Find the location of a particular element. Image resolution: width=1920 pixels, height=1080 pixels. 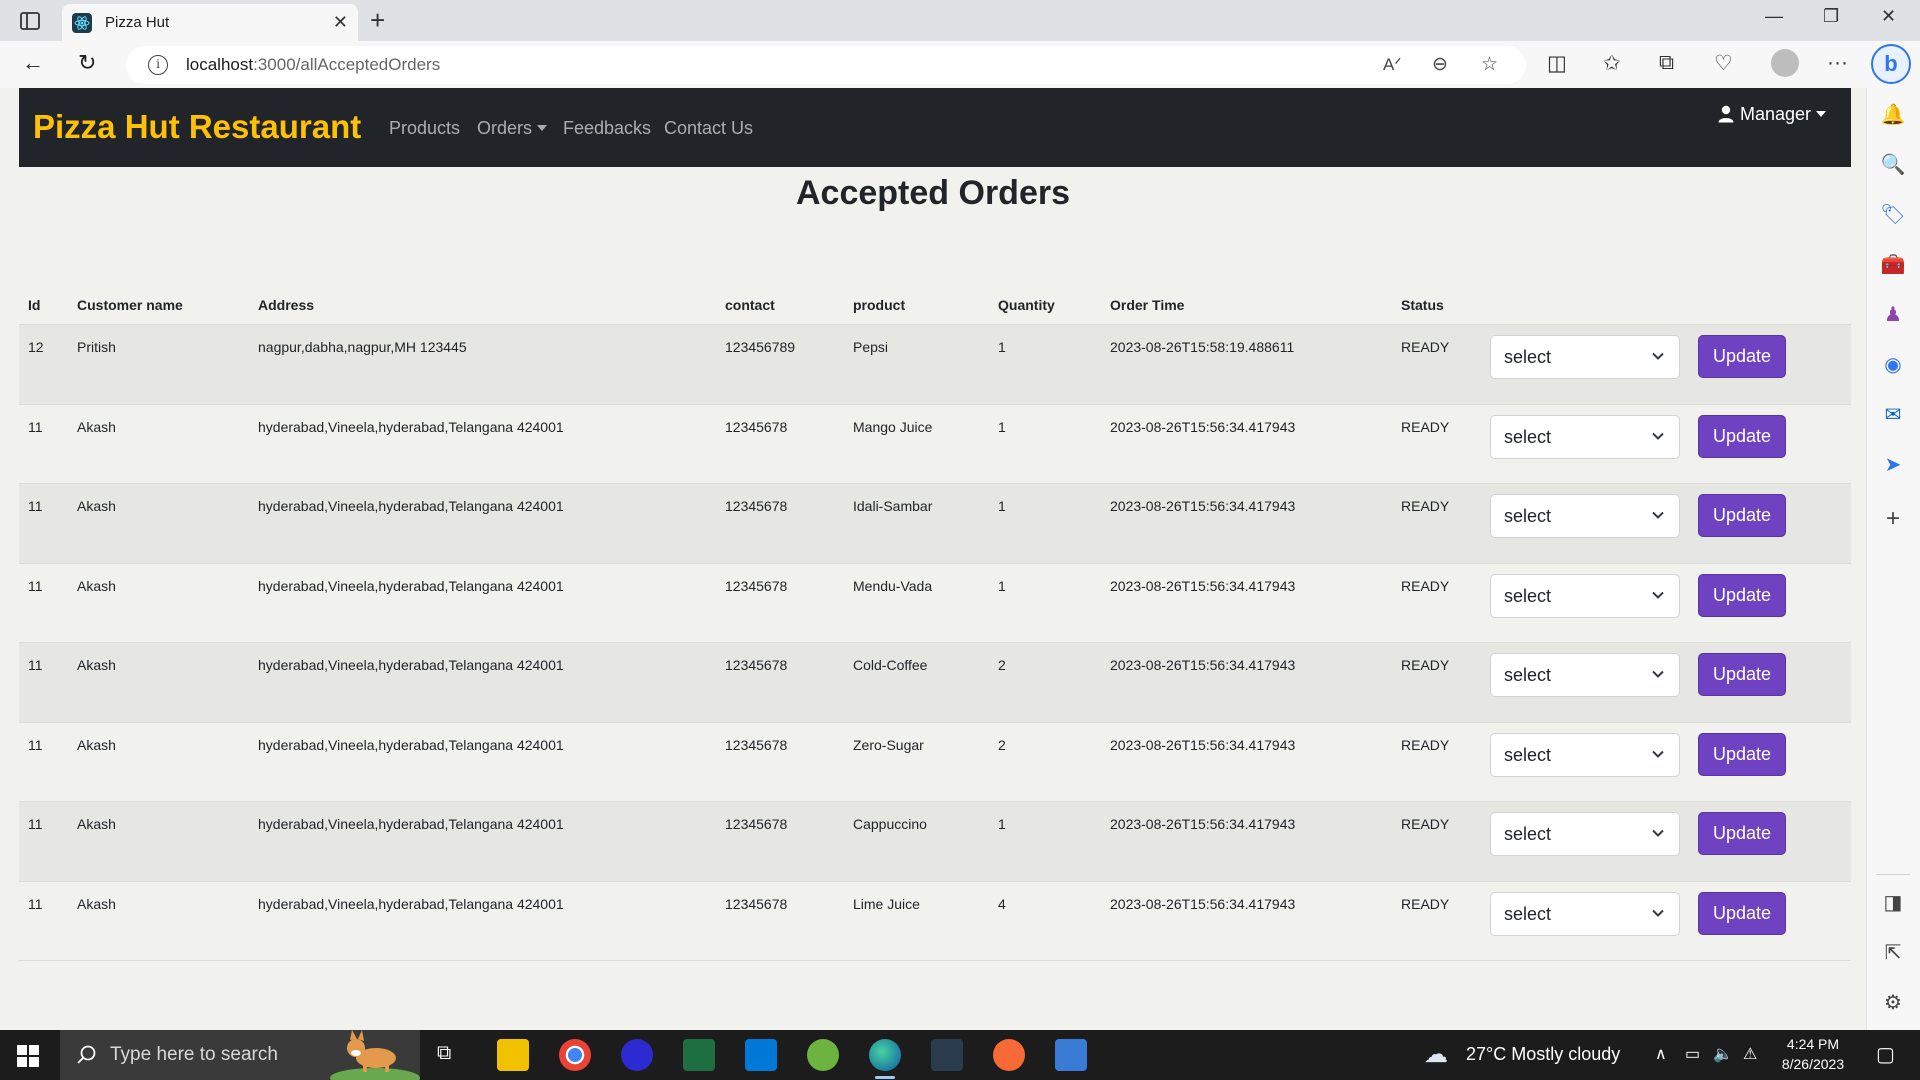

col-id: Id is located at coordinates (34, 305).